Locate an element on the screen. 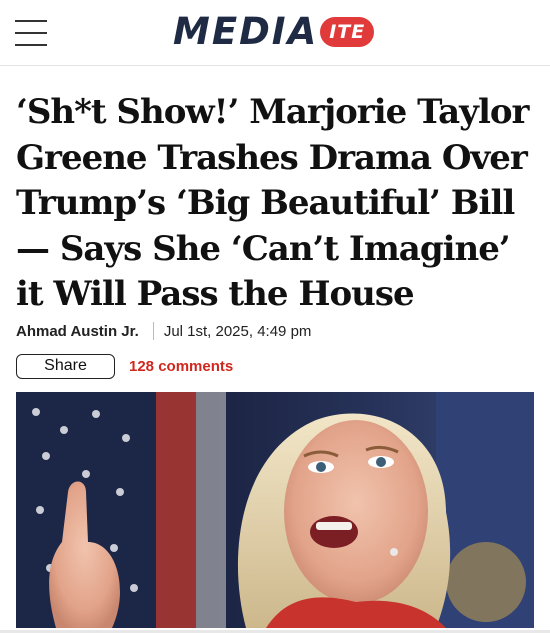 This screenshot has width=550, height=633. site-header: MEDIA ITE is located at coordinates (275, 33).